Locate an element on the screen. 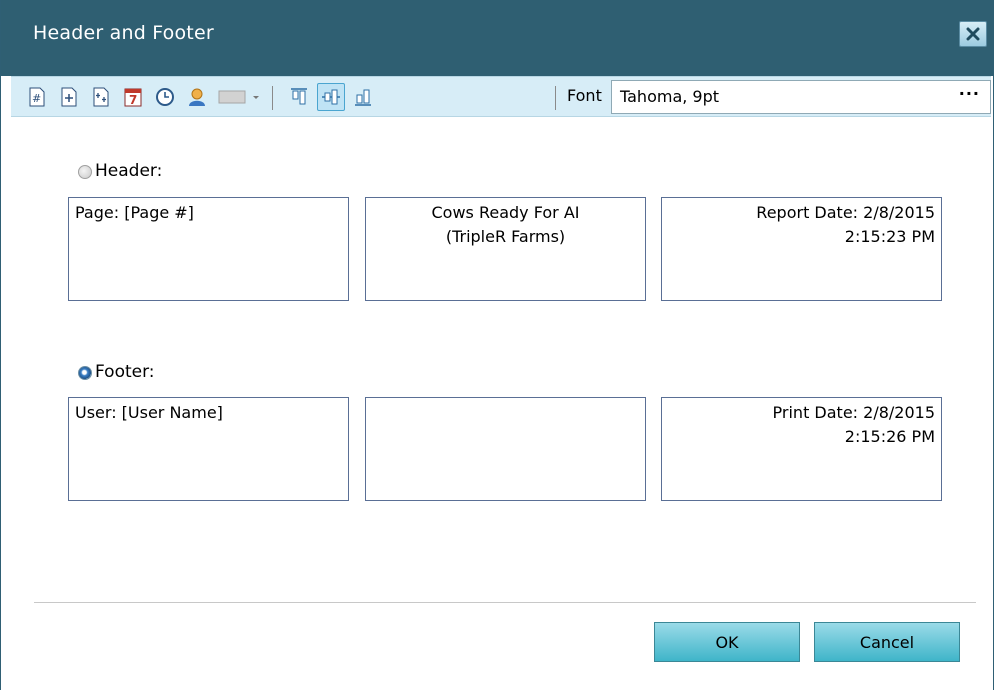 The image size is (994, 690). insert-page-number-button: # is located at coordinates (37, 97).